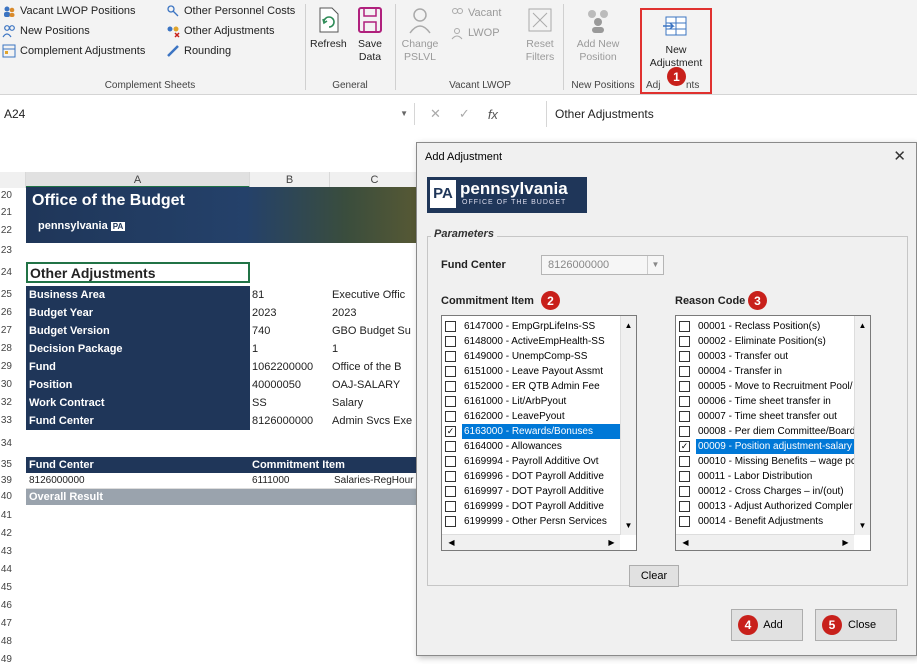 This screenshot has height=664, width=917. Describe the element at coordinates (7, 420) in the screenshot. I see `row-number: 33` at that location.